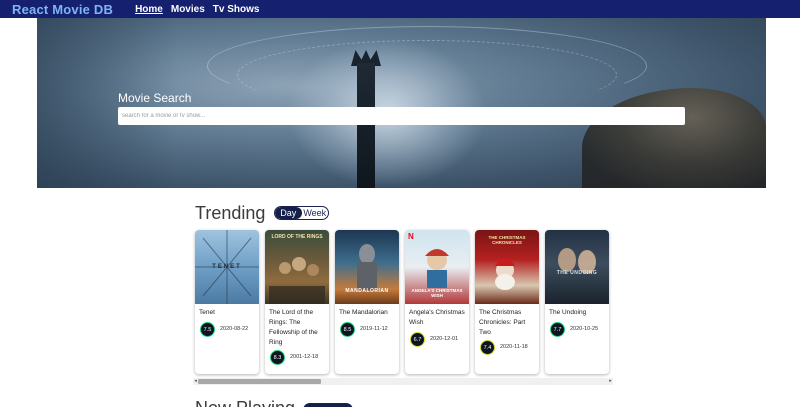  What do you see at coordinates (367, 267) in the screenshot?
I see `poster-image: MANDALORIAN` at bounding box center [367, 267].